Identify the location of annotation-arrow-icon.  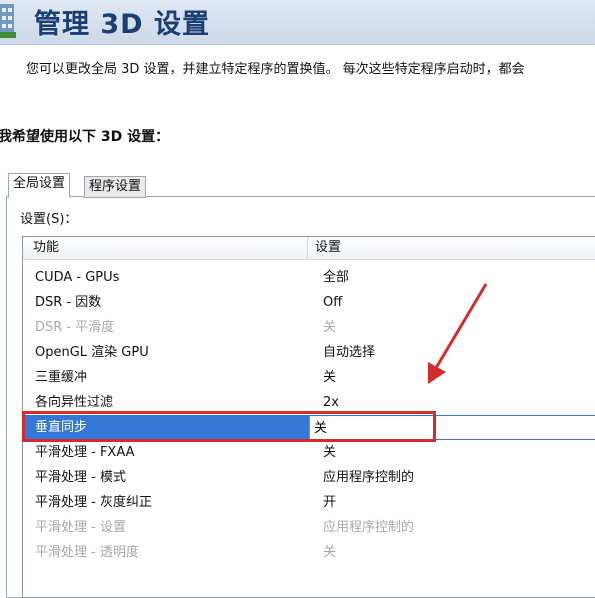
(458, 333).